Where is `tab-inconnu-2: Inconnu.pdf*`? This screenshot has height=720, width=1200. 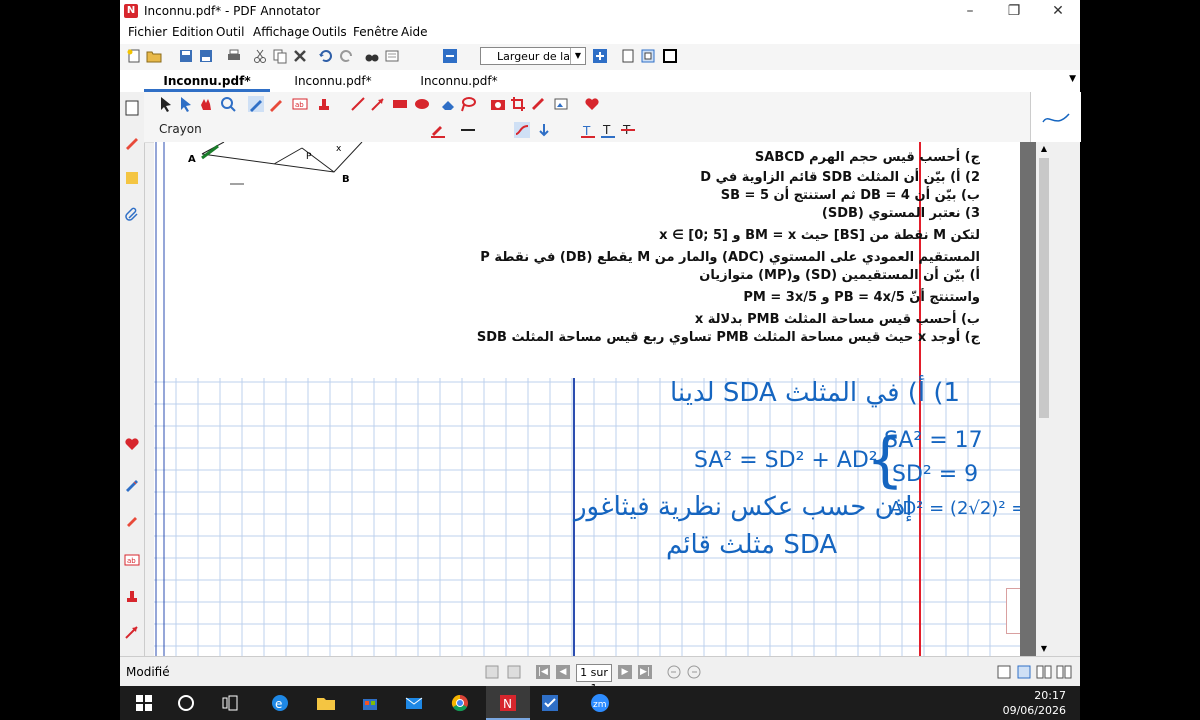 tab-inconnu-2: Inconnu.pdf* is located at coordinates (333, 81).